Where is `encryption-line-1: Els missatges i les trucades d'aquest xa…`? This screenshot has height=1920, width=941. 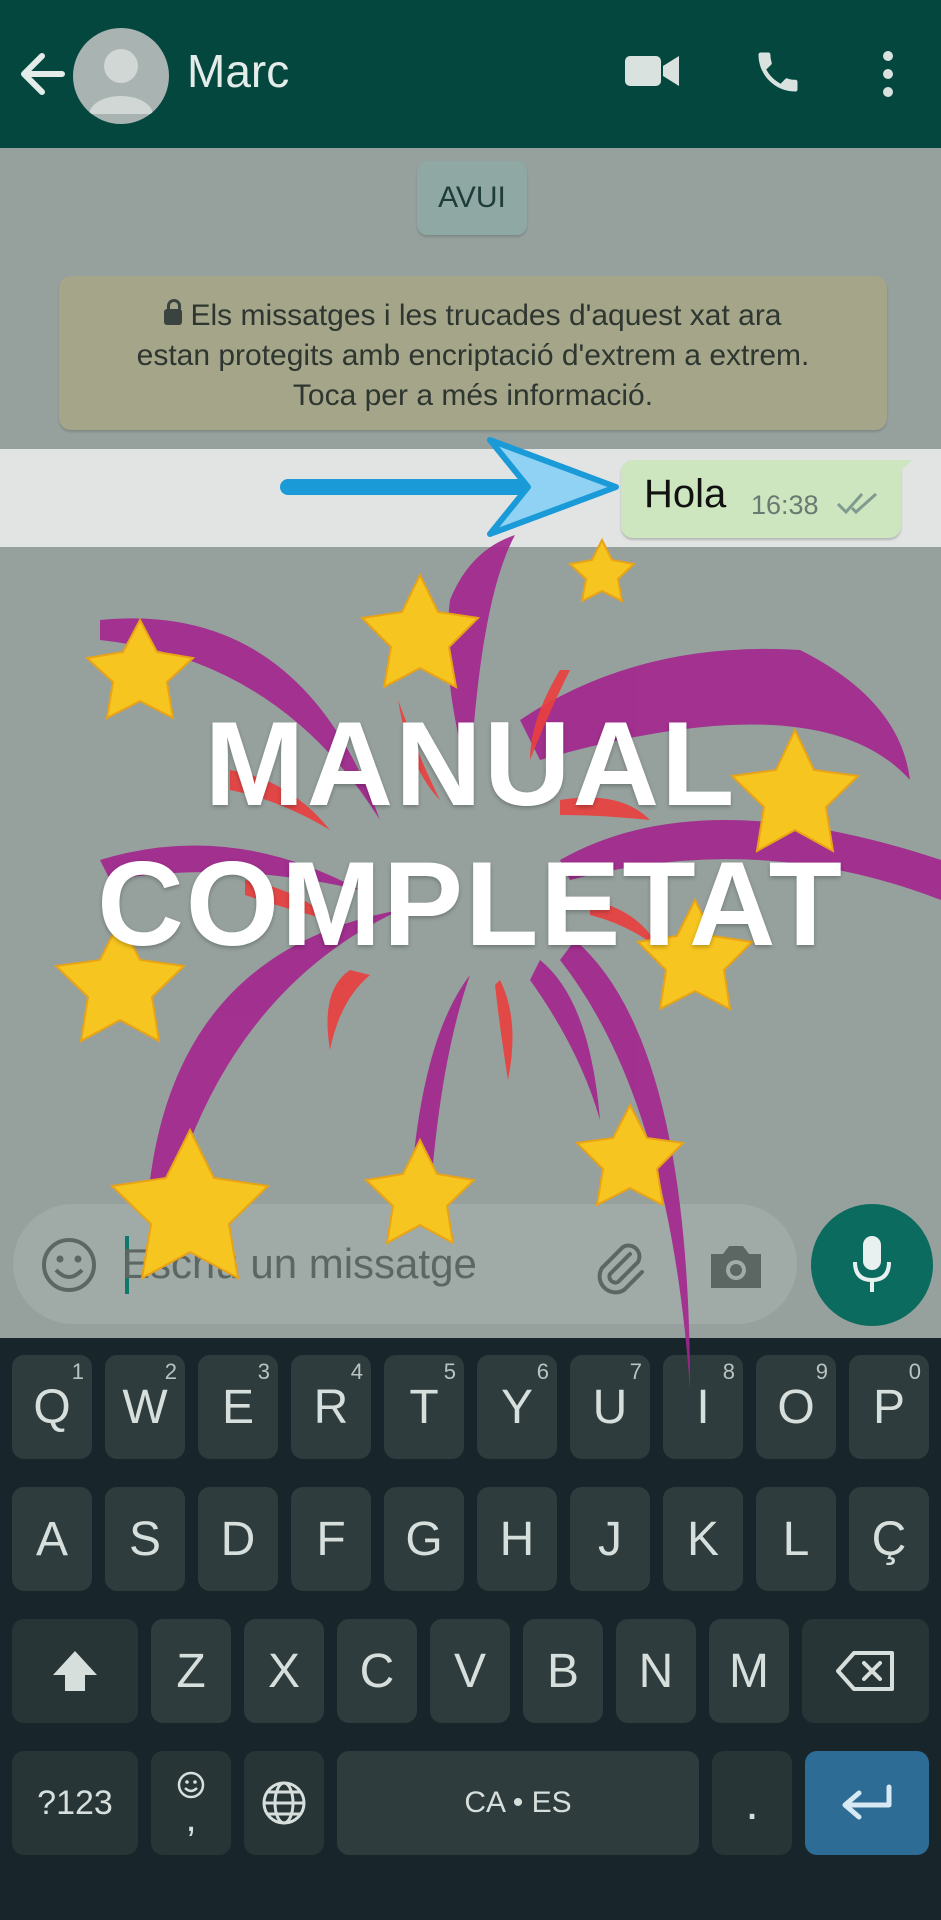
encryption-line-1: Els missatges i les trucades d'aquest xa… is located at coordinates (486, 315).